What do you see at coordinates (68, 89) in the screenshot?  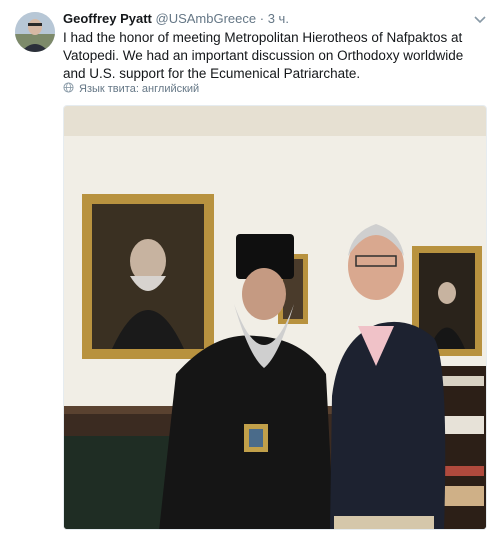 I see `globe-icon` at bounding box center [68, 89].